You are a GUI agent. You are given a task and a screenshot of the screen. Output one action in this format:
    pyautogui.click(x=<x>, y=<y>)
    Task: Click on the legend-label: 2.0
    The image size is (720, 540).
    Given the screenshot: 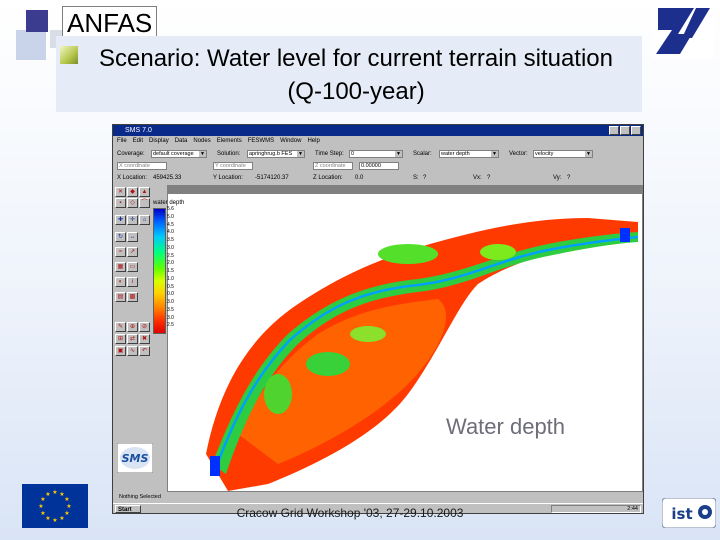 What is the action you would take?
    pyautogui.click(x=170, y=263)
    